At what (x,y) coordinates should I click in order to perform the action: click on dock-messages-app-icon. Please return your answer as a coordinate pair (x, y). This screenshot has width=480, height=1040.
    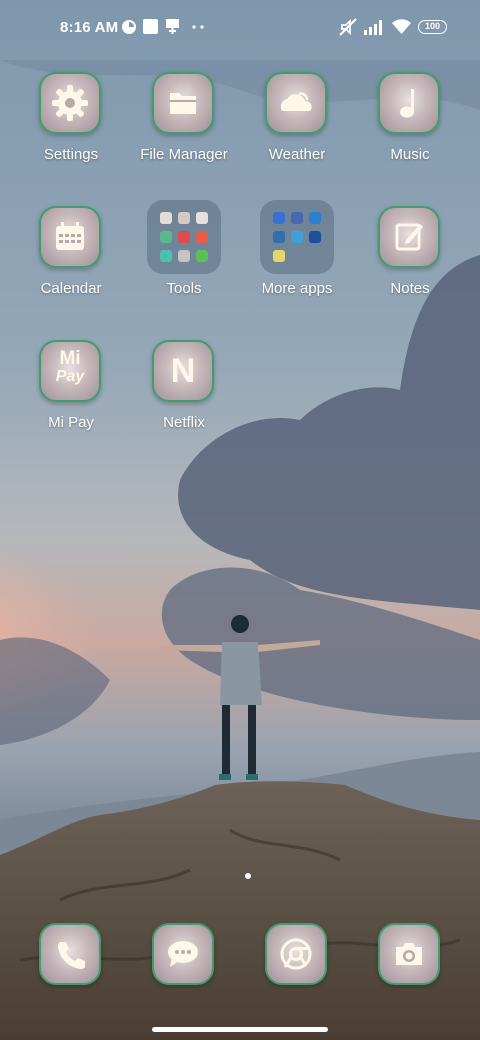
    Looking at the image, I should click on (183, 954).